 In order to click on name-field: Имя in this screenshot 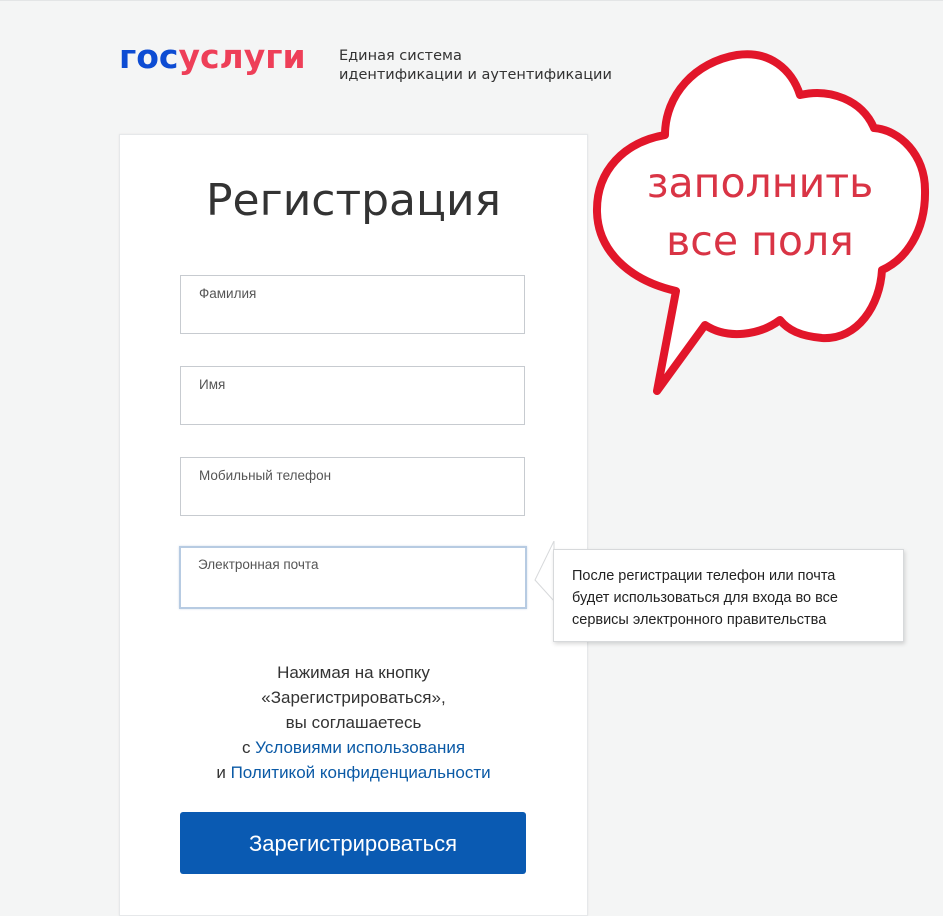, I will do `click(352, 395)`.